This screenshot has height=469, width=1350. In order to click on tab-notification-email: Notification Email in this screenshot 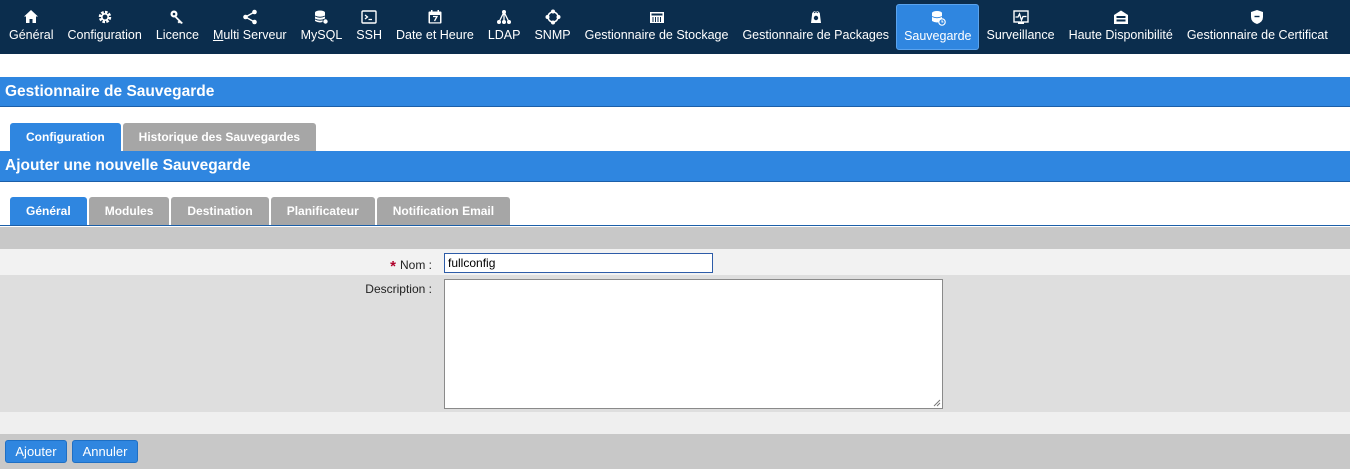, I will do `click(443, 211)`.